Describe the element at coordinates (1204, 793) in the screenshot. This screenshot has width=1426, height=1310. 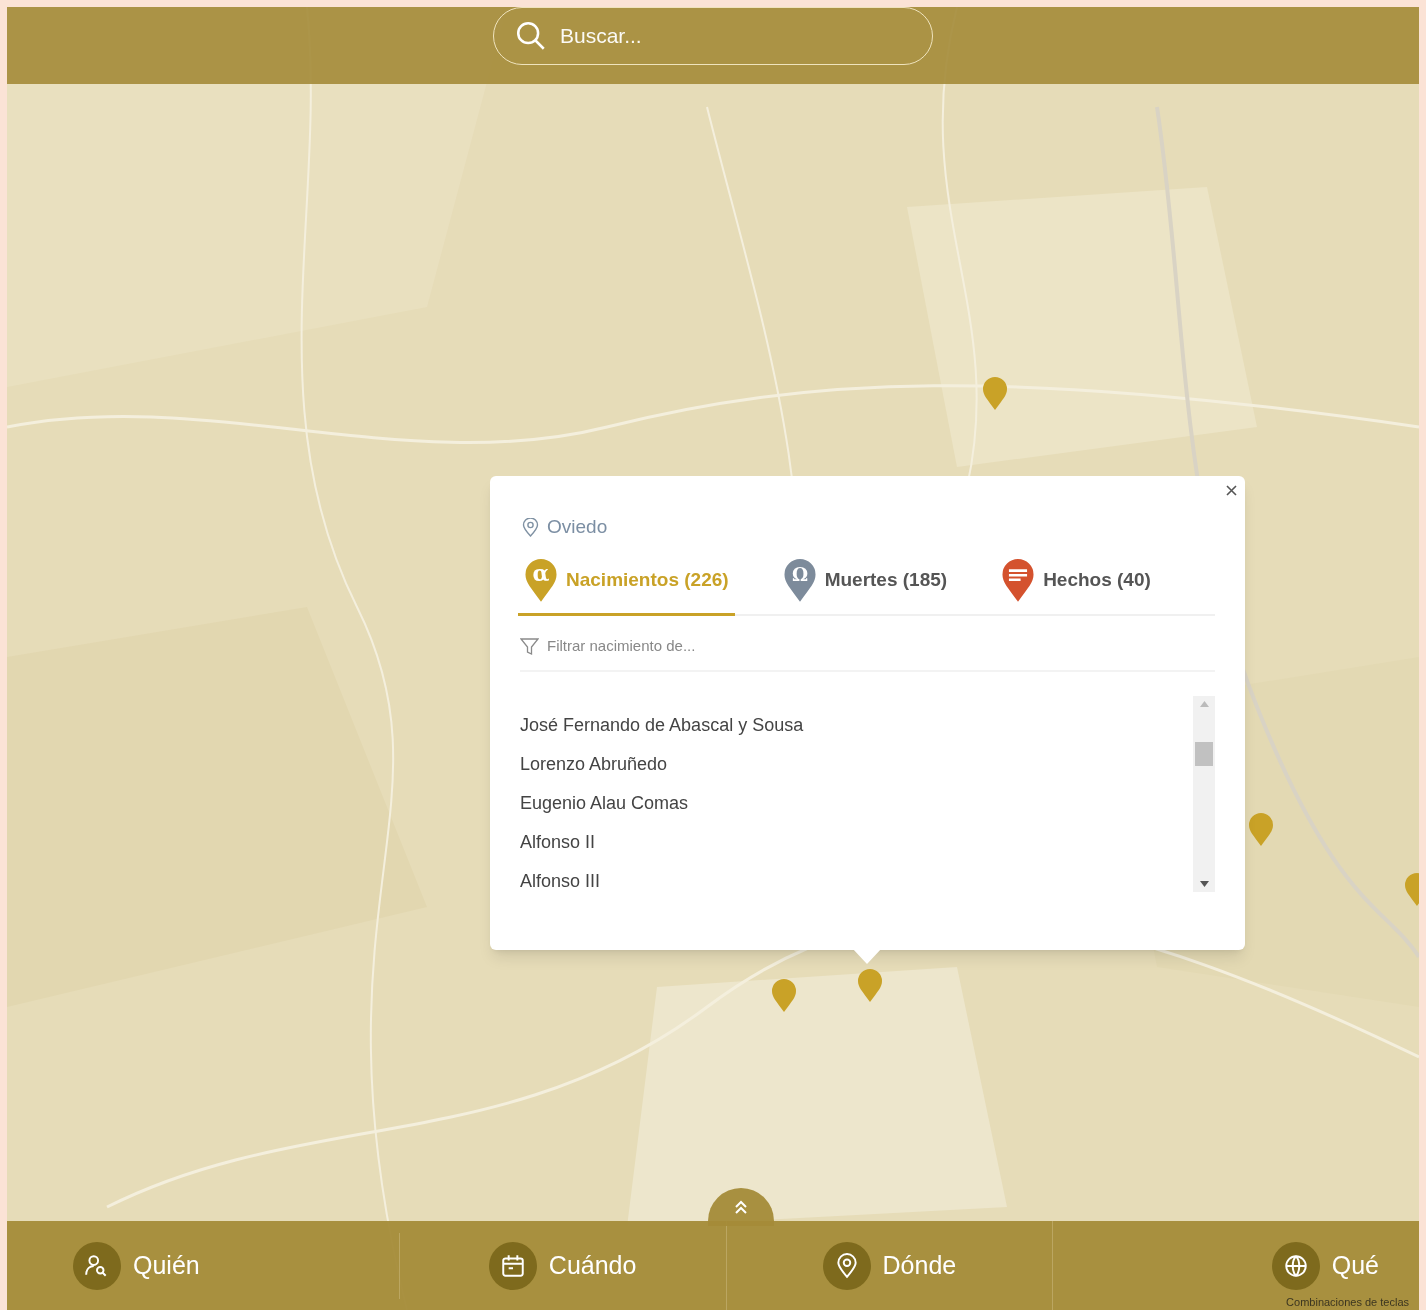
I see `scrollbar` at that location.